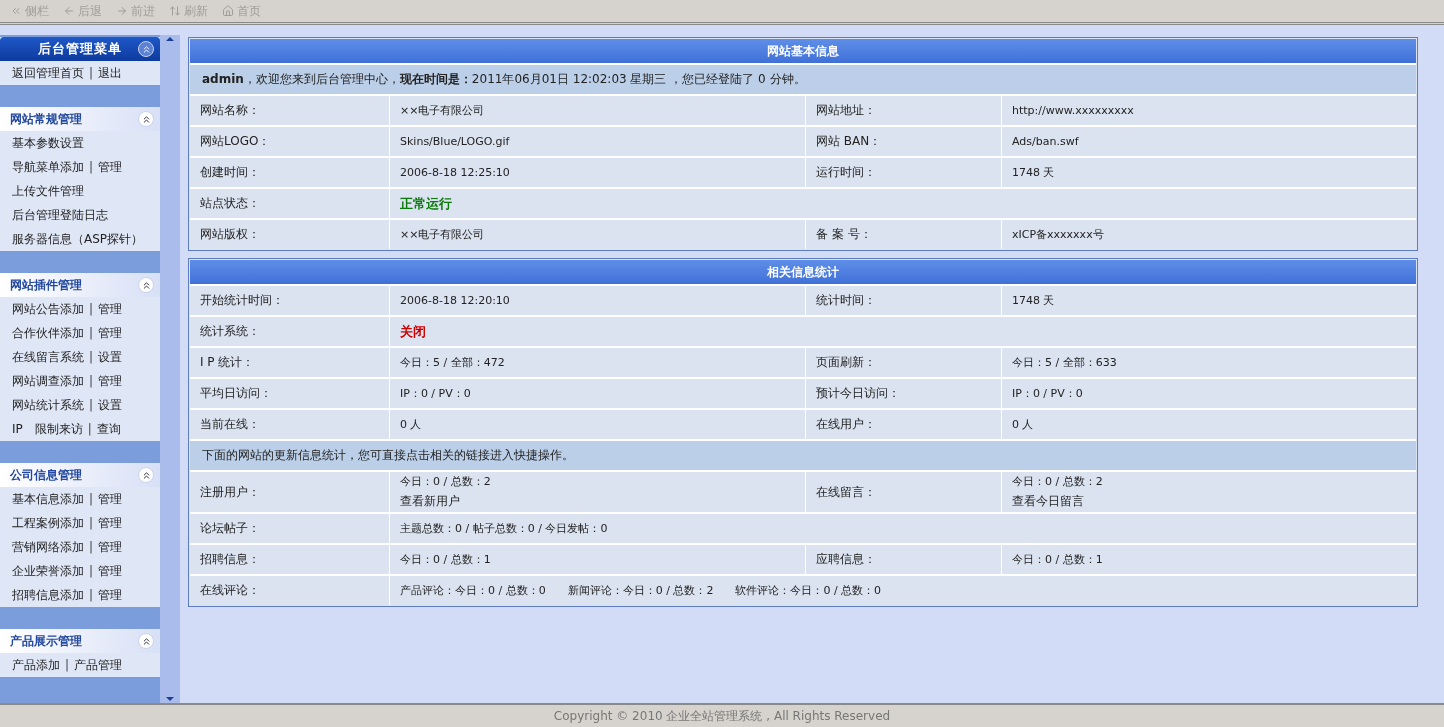 The width and height of the screenshot is (1444, 727). Describe the element at coordinates (443, 234) in the screenshot. I see `value-text: ××电子有限公司` at that location.